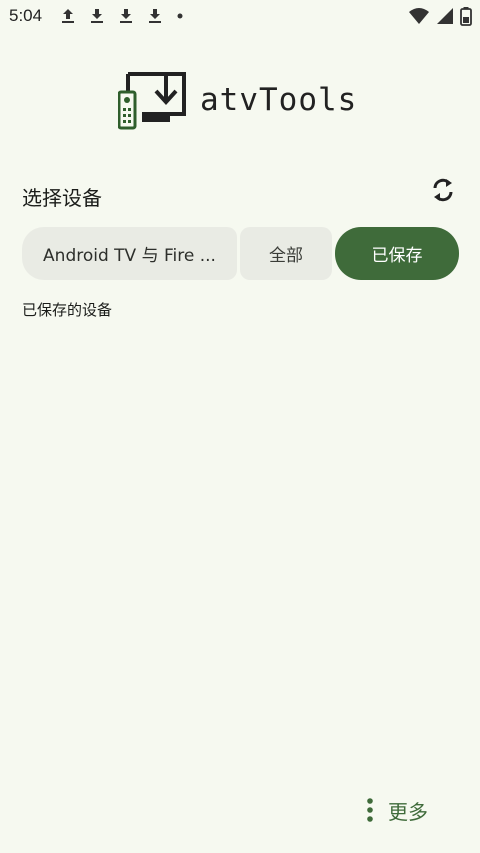 Image resolution: width=480 pixels, height=853 pixels. What do you see at coordinates (62, 198) in the screenshot?
I see `section-title: 选择设备` at bounding box center [62, 198].